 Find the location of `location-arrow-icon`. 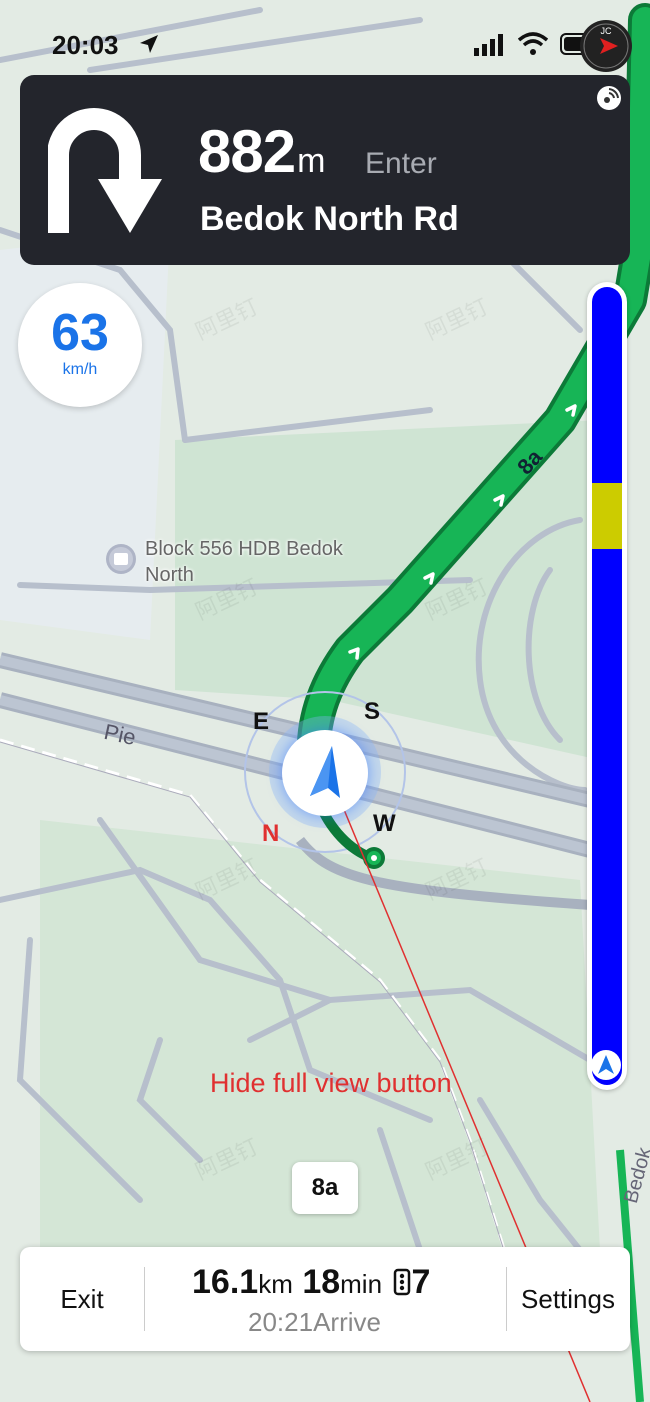

location-arrow-icon is located at coordinates (149, 44).